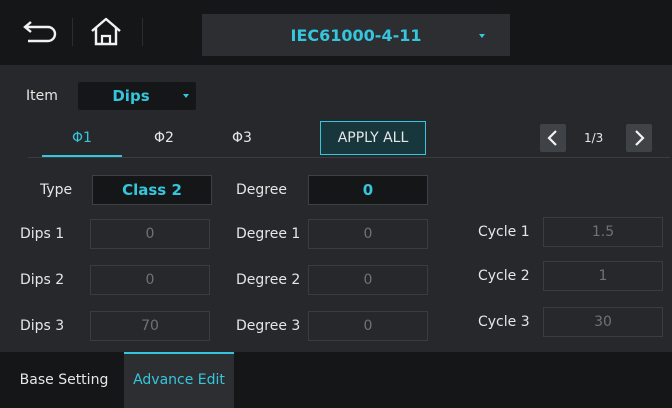 Image resolution: width=672 pixels, height=408 pixels. What do you see at coordinates (368, 326) in the screenshot?
I see `degree-3-input: 0` at bounding box center [368, 326].